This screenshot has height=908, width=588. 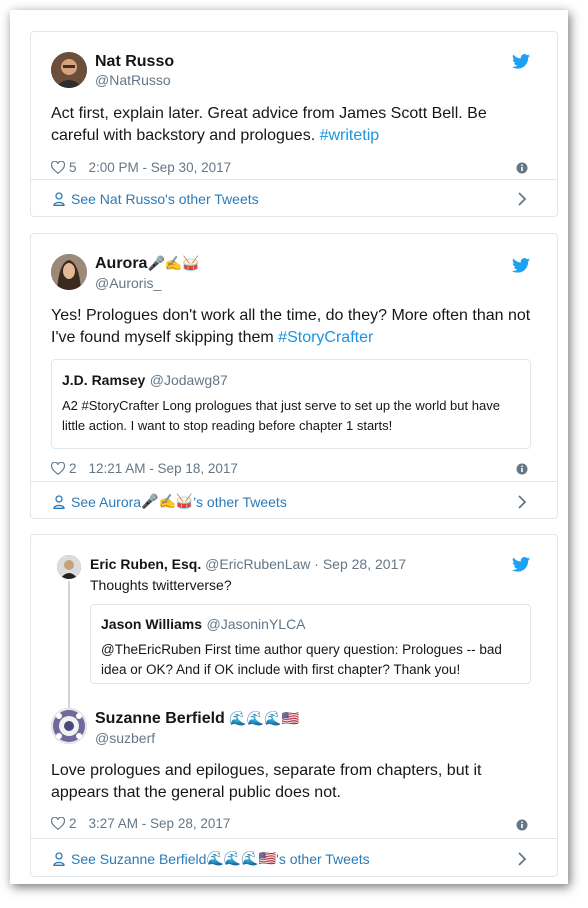 I want to click on timestamp: 12:21 AM - Sep 18, 2017, so click(x=163, y=468).